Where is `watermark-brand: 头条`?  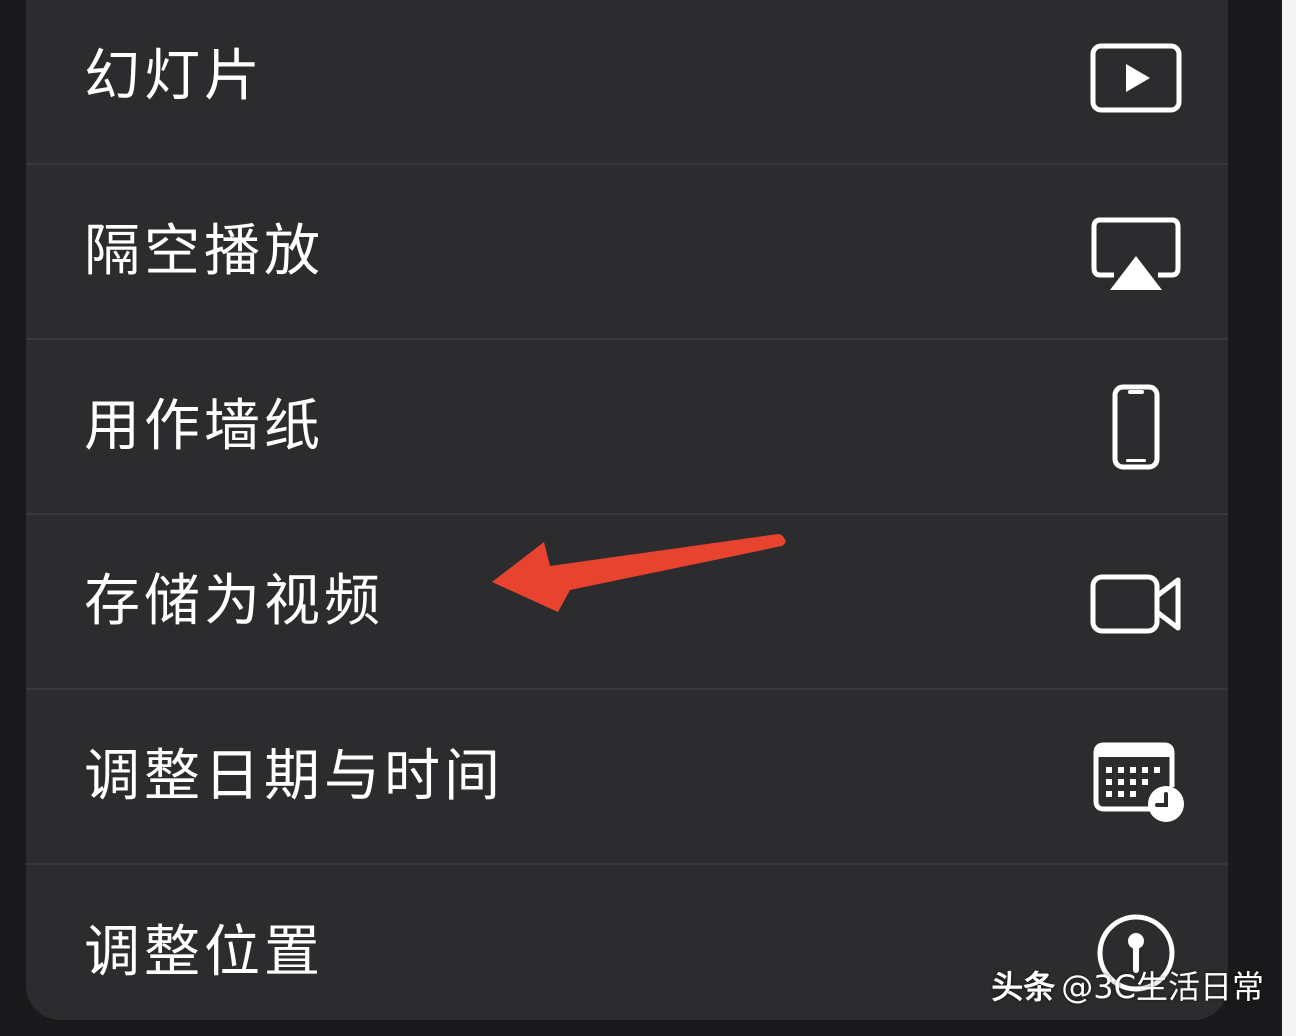
watermark-brand: 头条 is located at coordinates (1023, 987).